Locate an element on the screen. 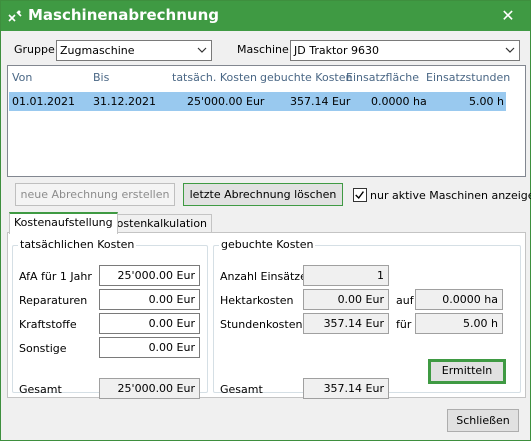 The image size is (531, 441). actual-total-field: 25'000.00 Eur is located at coordinates (149, 388).